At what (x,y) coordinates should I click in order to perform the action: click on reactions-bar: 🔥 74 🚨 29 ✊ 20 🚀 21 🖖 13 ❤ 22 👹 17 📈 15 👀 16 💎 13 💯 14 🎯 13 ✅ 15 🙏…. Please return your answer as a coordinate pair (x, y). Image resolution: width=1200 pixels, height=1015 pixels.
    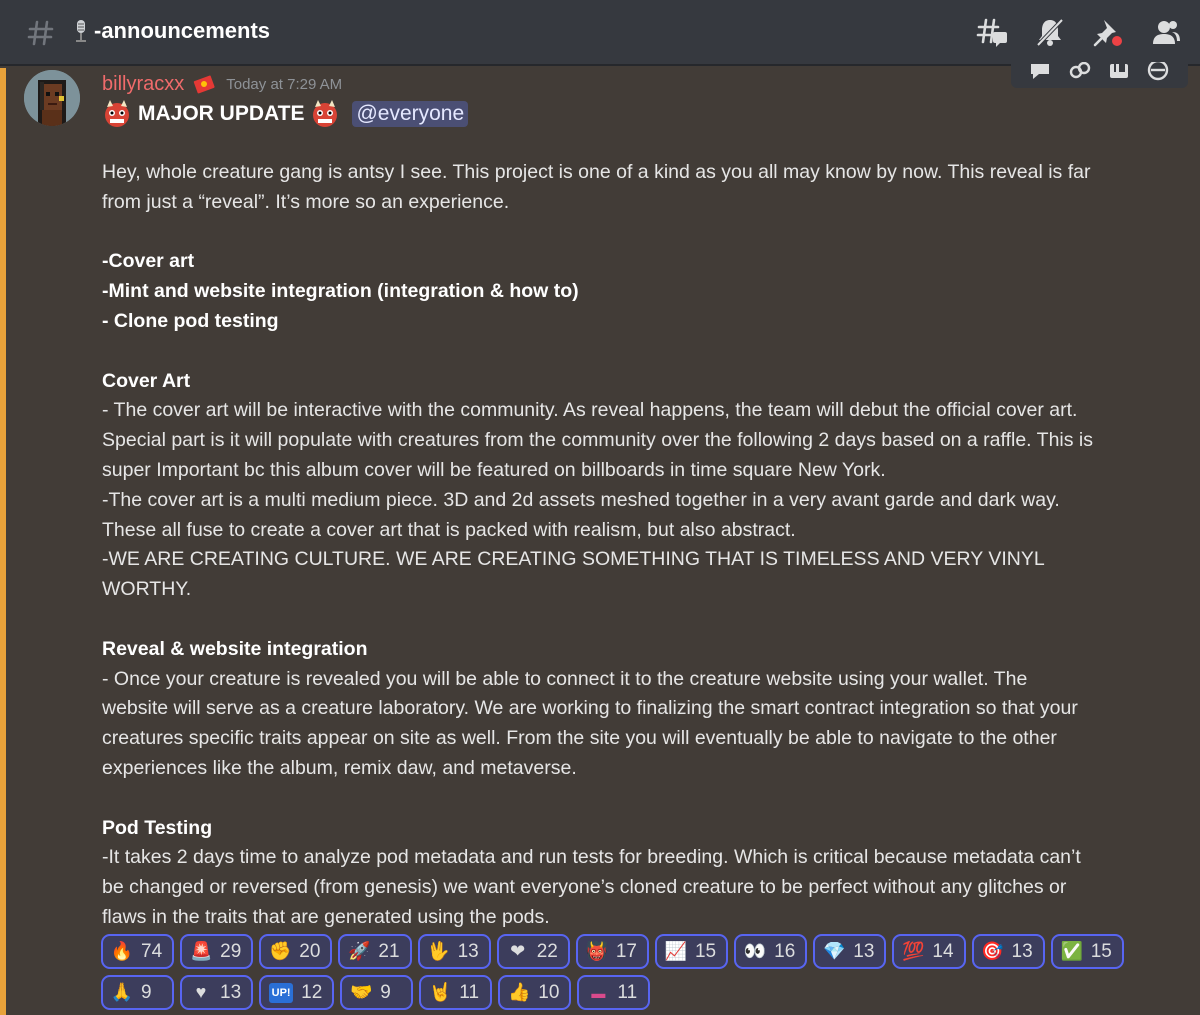
    Looking at the image, I should click on (646, 972).